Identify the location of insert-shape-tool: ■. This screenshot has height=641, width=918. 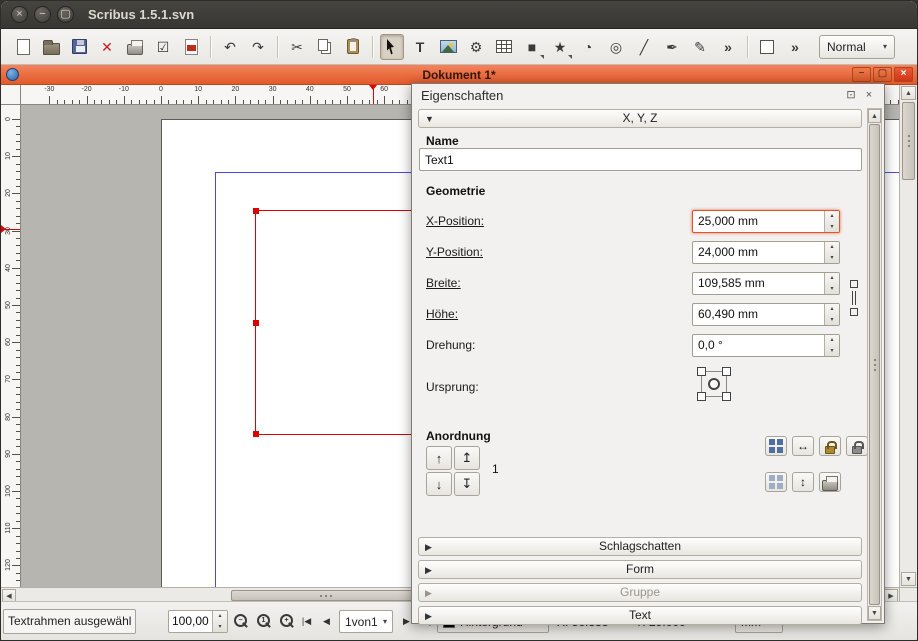
(532, 47).